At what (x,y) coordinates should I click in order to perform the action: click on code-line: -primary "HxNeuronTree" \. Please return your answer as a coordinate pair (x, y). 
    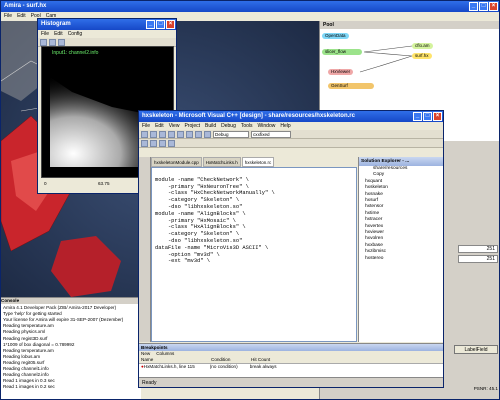
    Looking at the image, I should click on (202, 186).